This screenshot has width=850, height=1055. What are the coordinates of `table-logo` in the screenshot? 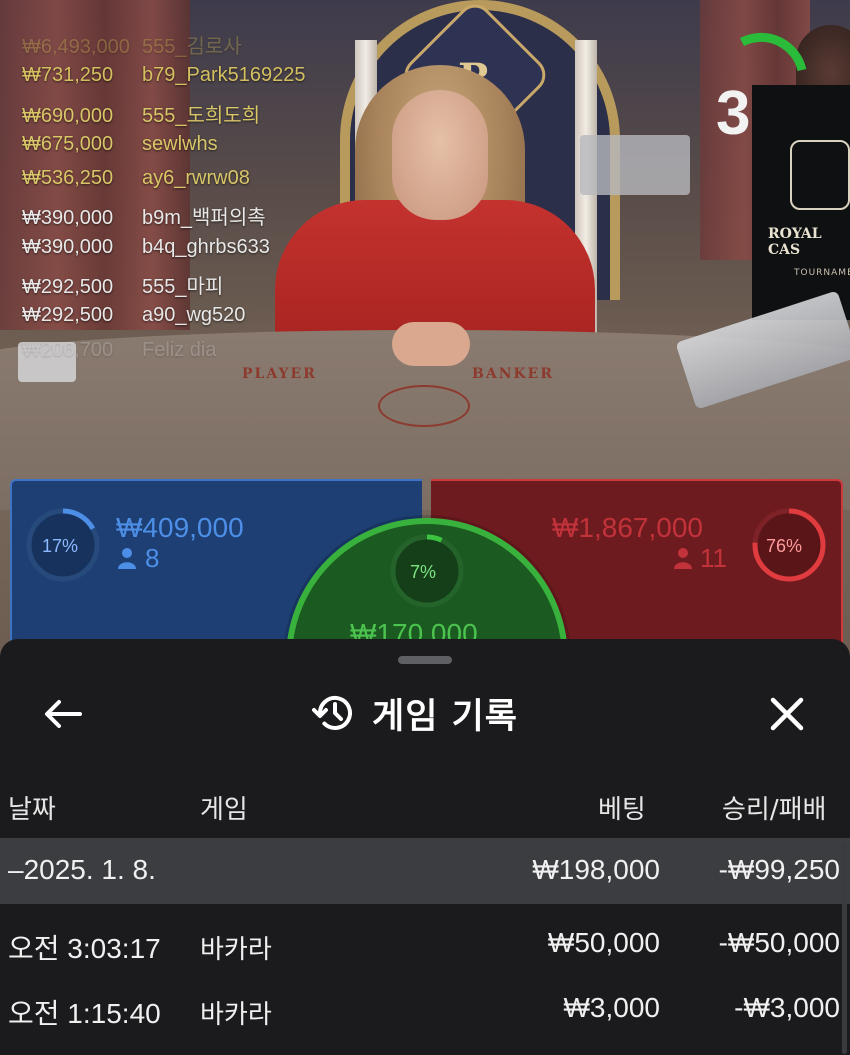 It's located at (424, 406).